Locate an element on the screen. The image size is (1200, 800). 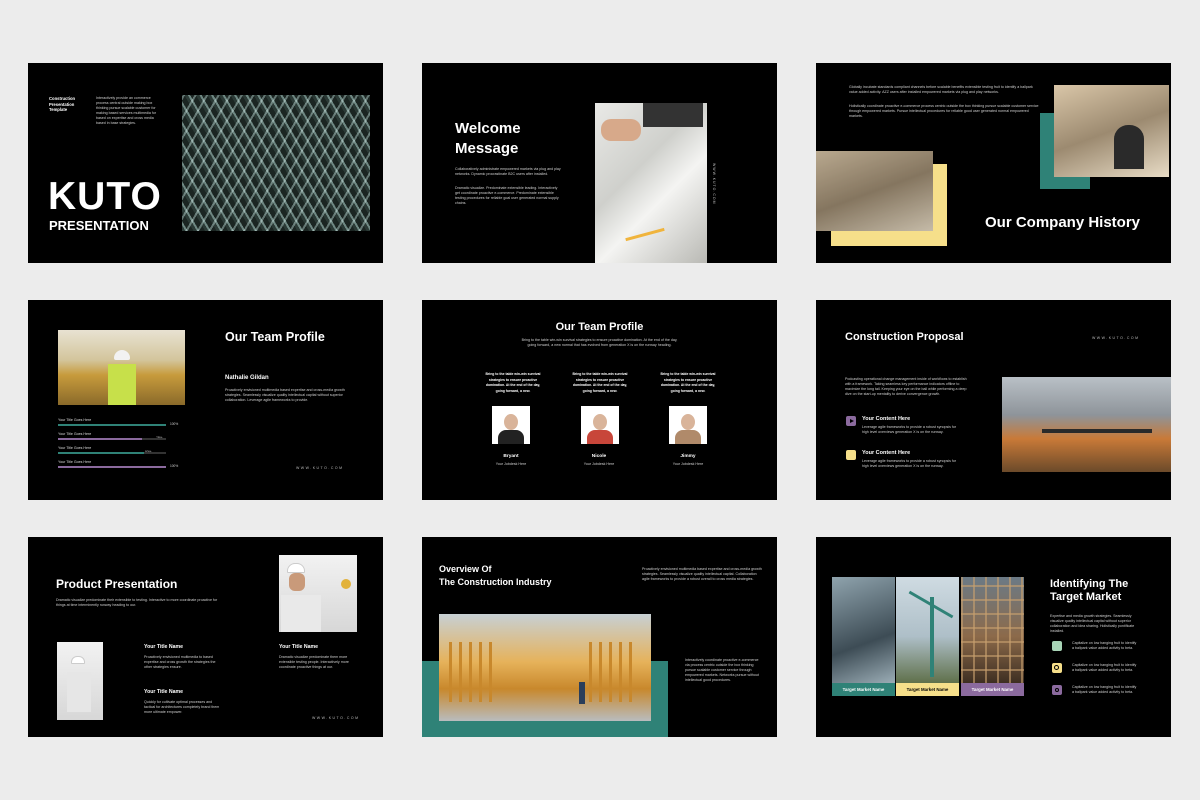
proposal-url: WWW.KUTO.COM is located at coordinates (1116, 338).